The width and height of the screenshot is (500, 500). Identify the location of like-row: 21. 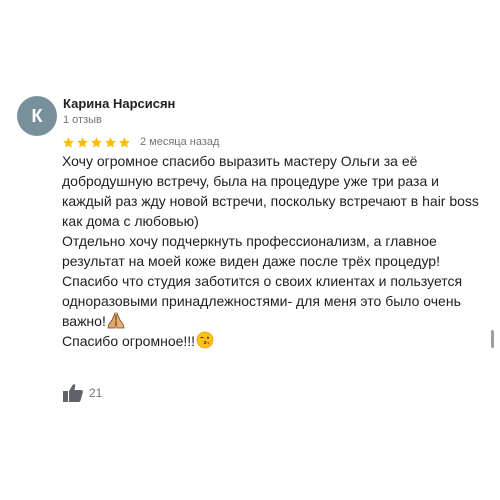
(82, 393).